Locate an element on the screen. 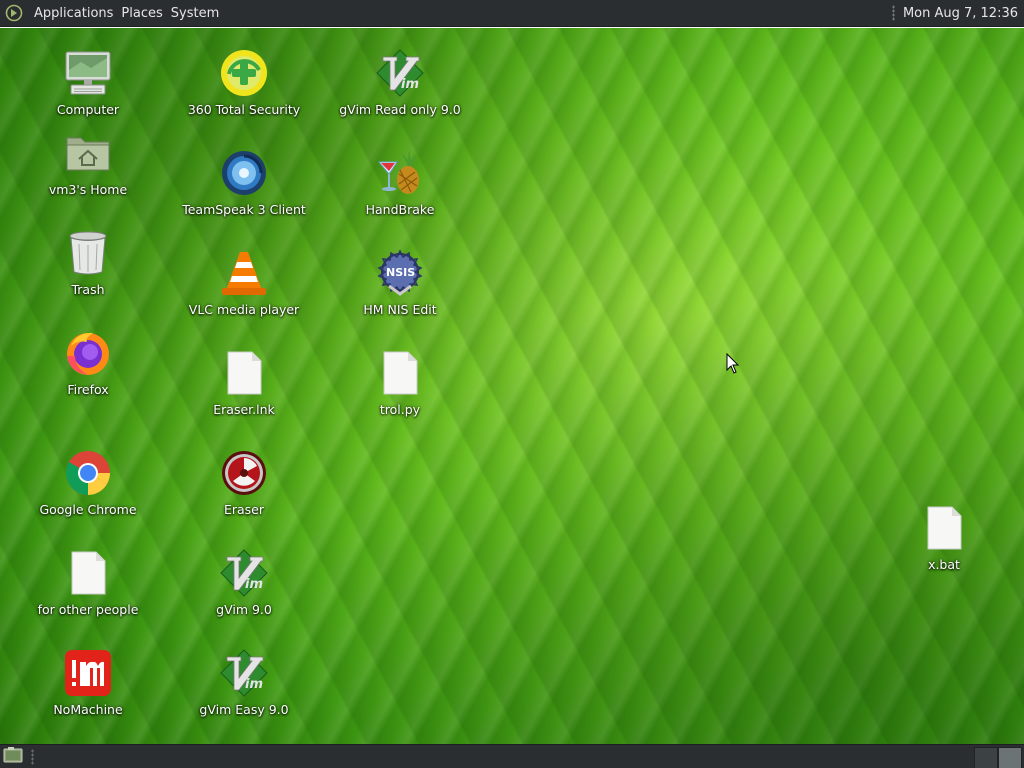 Image resolution: width=1024 pixels, height=768 pixels. desktop-icon-gvim-read-only: im gVim Read only 9.0 is located at coordinates (400, 91).